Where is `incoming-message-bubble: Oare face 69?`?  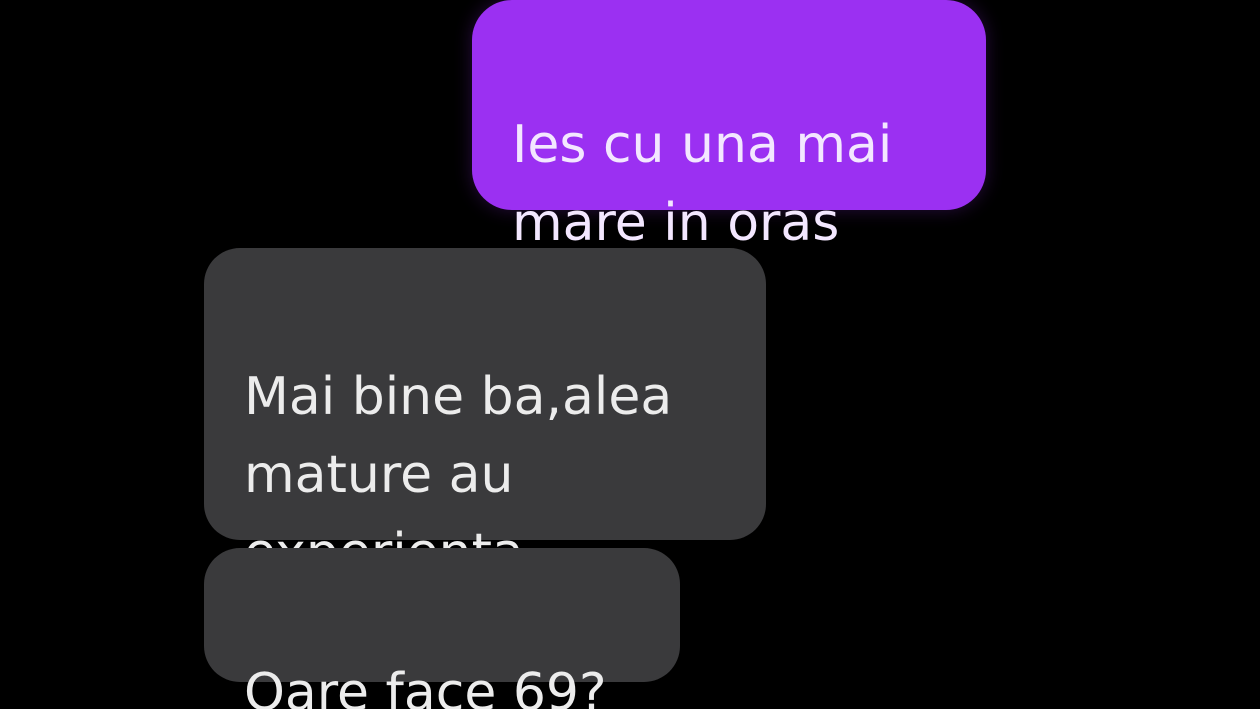 incoming-message-bubble: Oare face 69? is located at coordinates (442, 628).